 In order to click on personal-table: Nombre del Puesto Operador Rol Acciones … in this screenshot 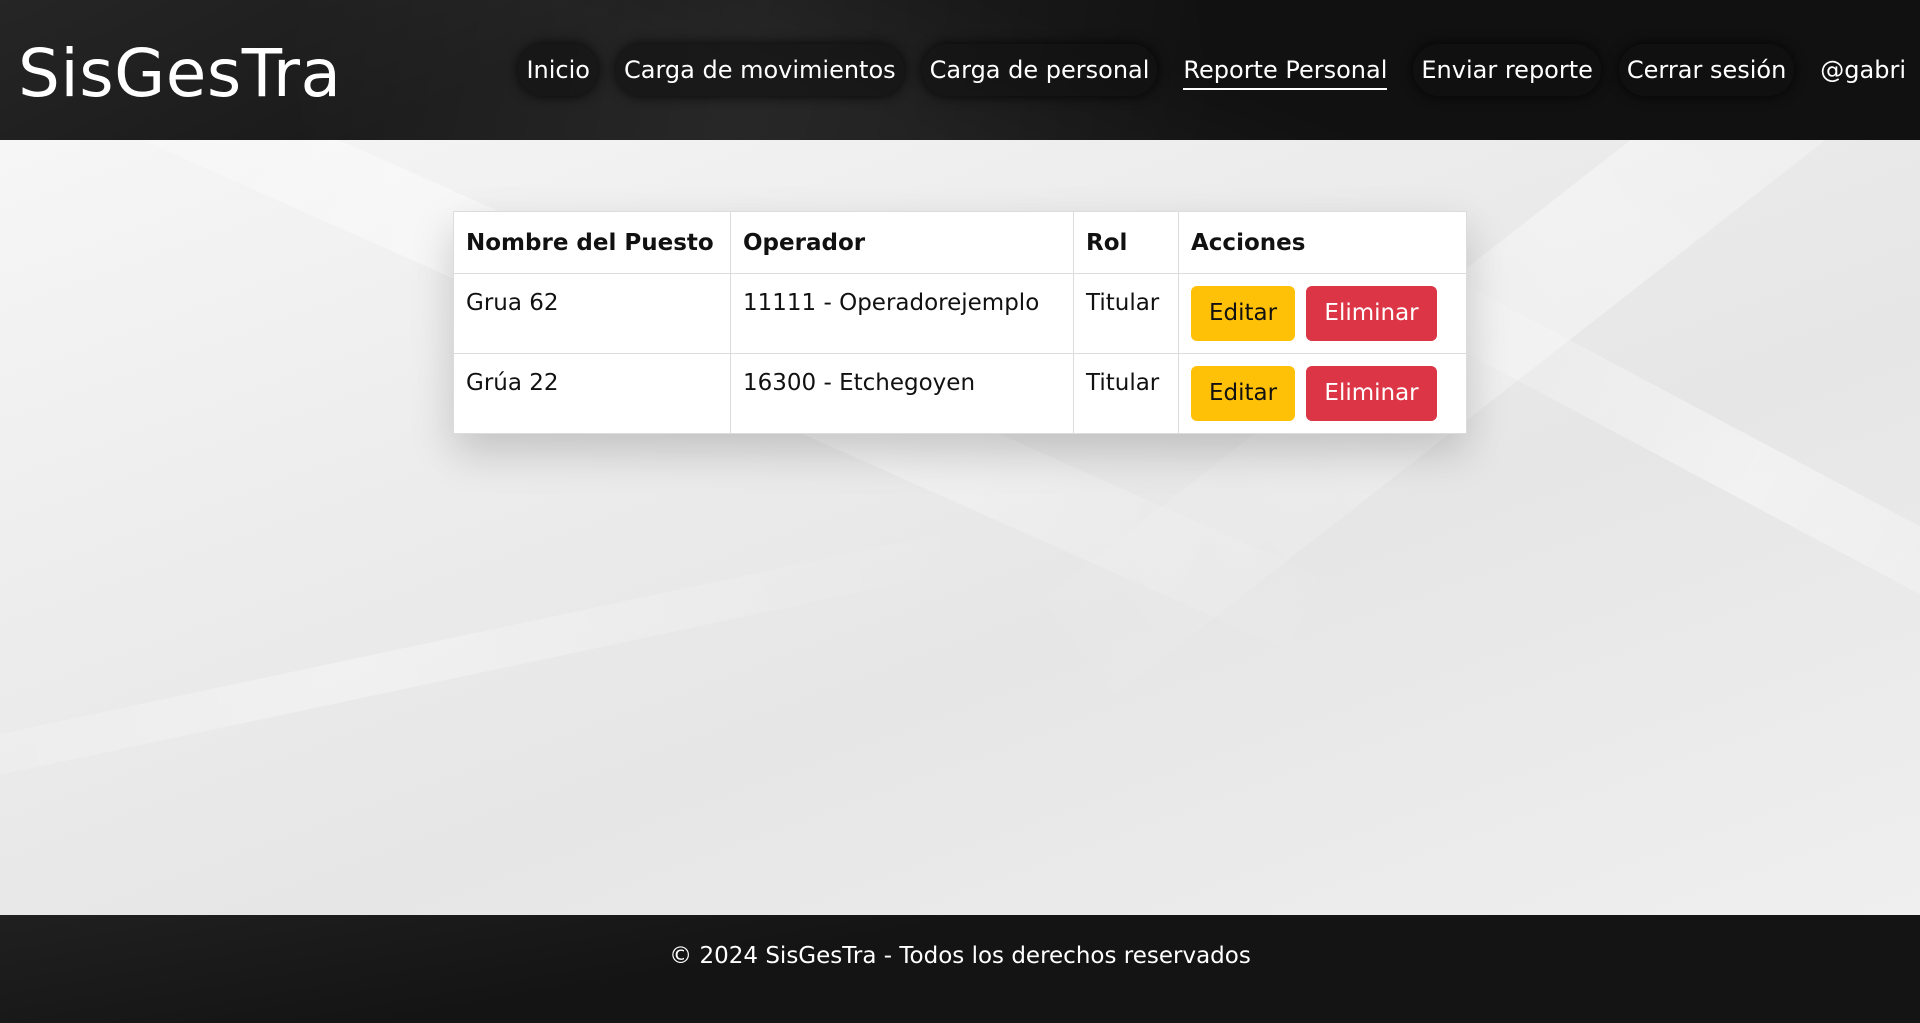, I will do `click(960, 322)`.